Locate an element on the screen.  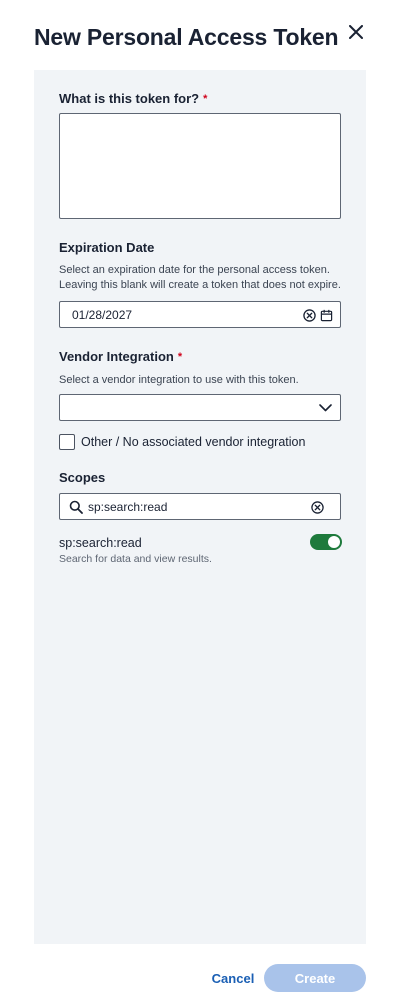
calendar-icon is located at coordinates (326, 315).